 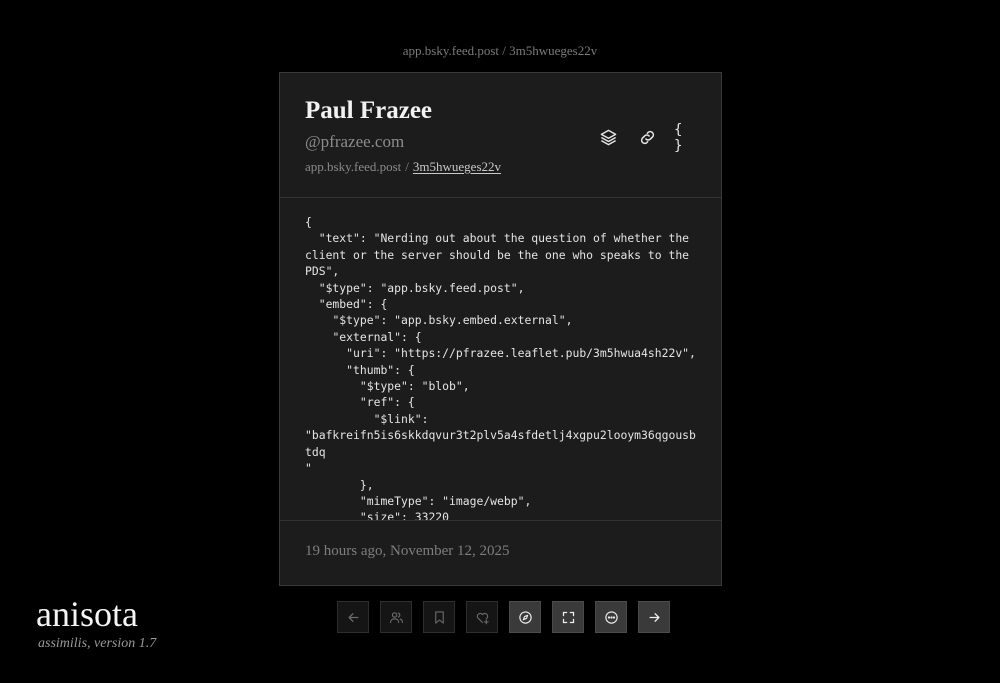 I want to click on brand-block: anisota assimilis, version 1.7, so click(x=96, y=623).